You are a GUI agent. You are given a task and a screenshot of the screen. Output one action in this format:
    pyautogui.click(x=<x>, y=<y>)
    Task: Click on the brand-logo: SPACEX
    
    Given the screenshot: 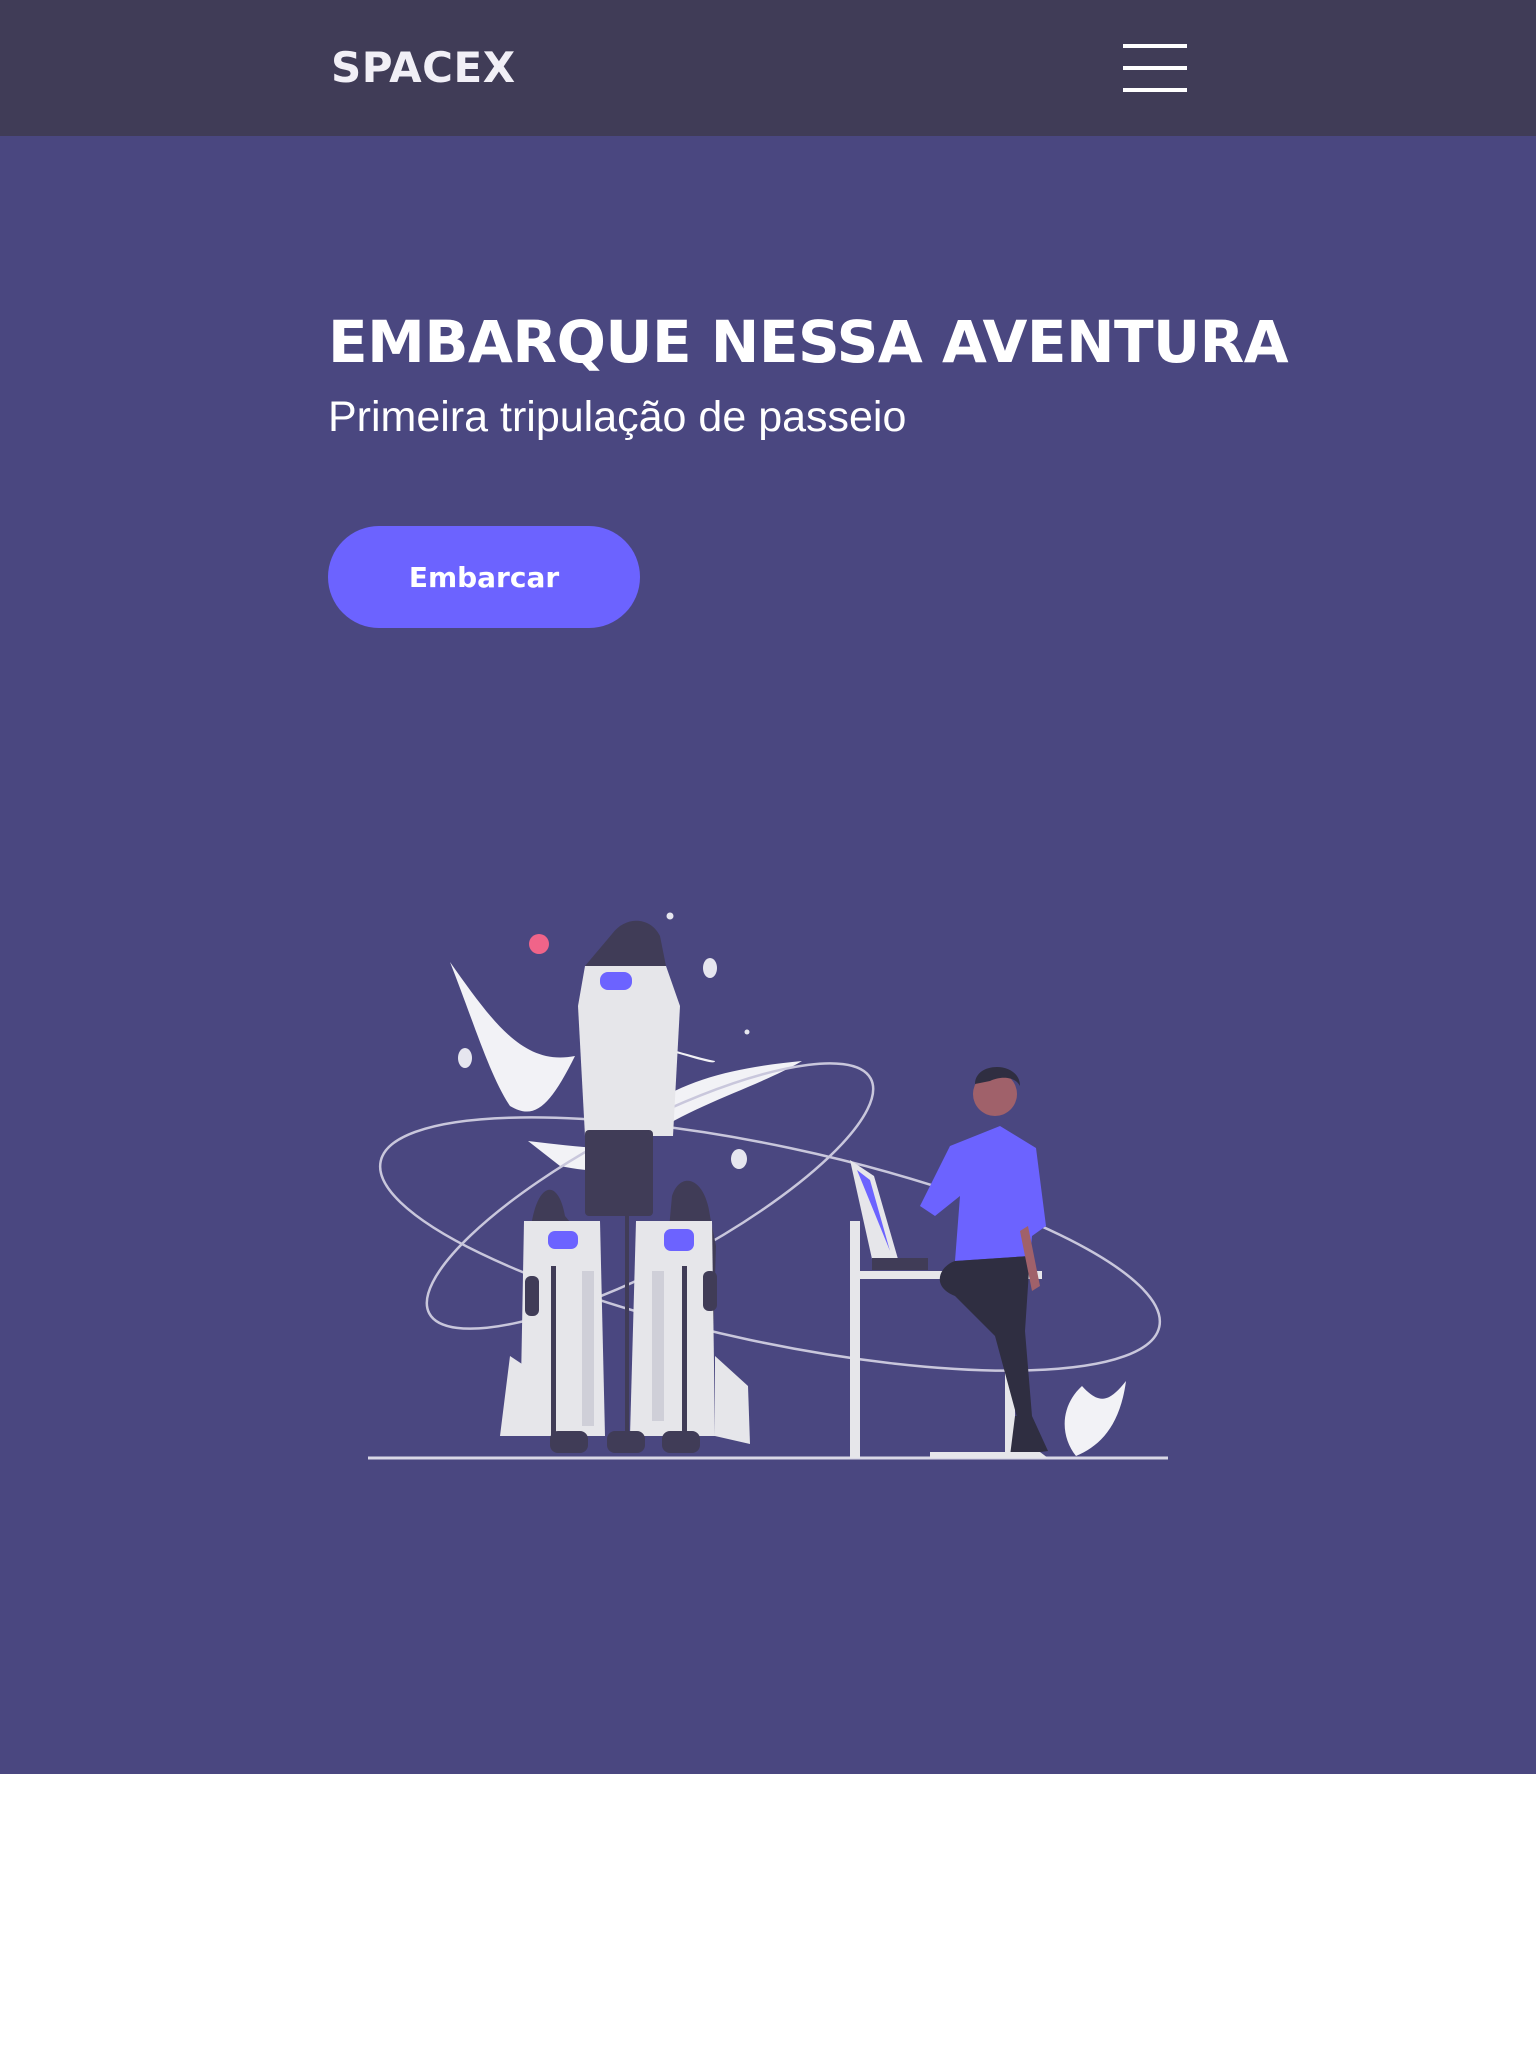 What is the action you would take?
    pyautogui.click(x=423, y=68)
    